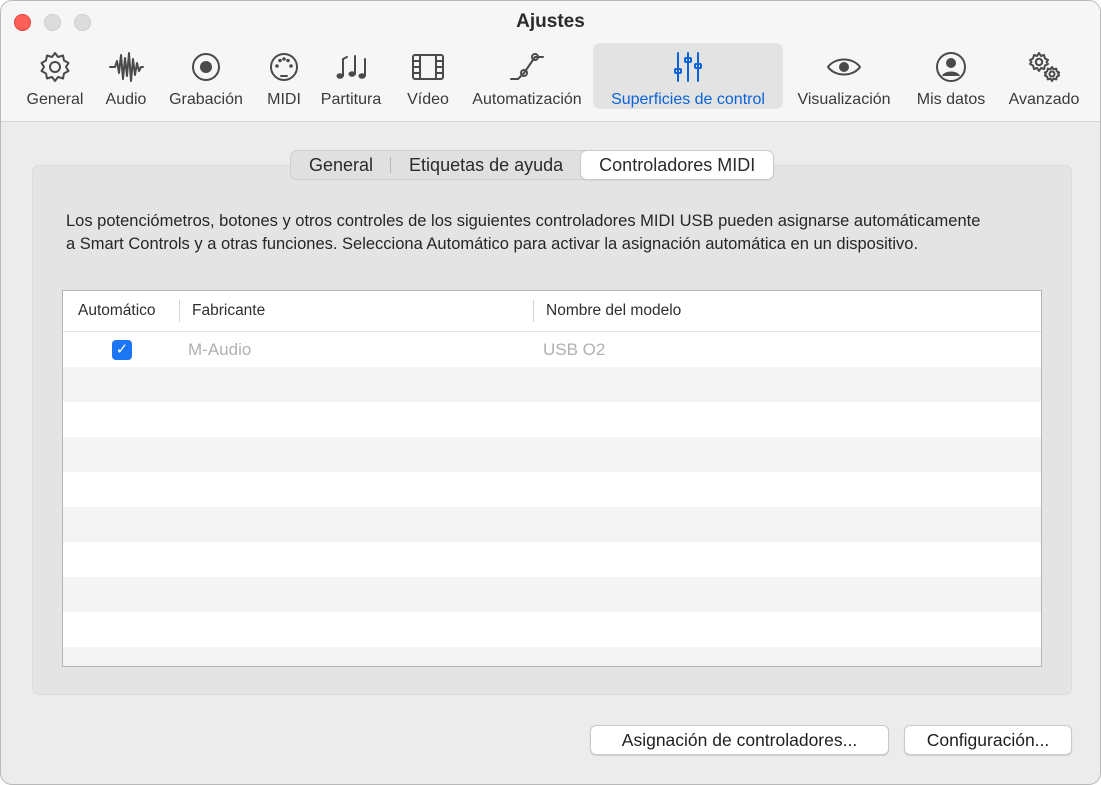 This screenshot has height=785, width=1101. What do you see at coordinates (527, 99) in the screenshot?
I see `toolbar-item-label: Automatización` at bounding box center [527, 99].